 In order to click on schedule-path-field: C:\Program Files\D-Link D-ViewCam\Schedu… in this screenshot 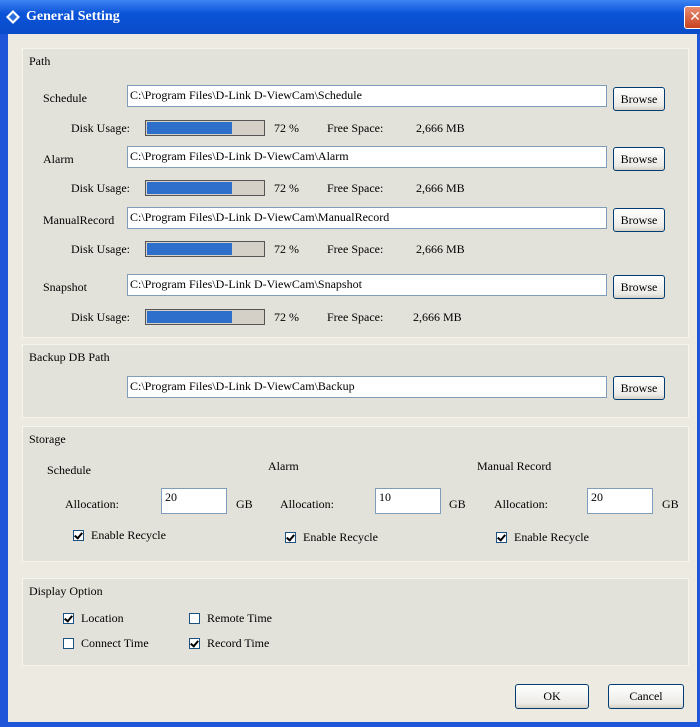, I will do `click(367, 96)`.